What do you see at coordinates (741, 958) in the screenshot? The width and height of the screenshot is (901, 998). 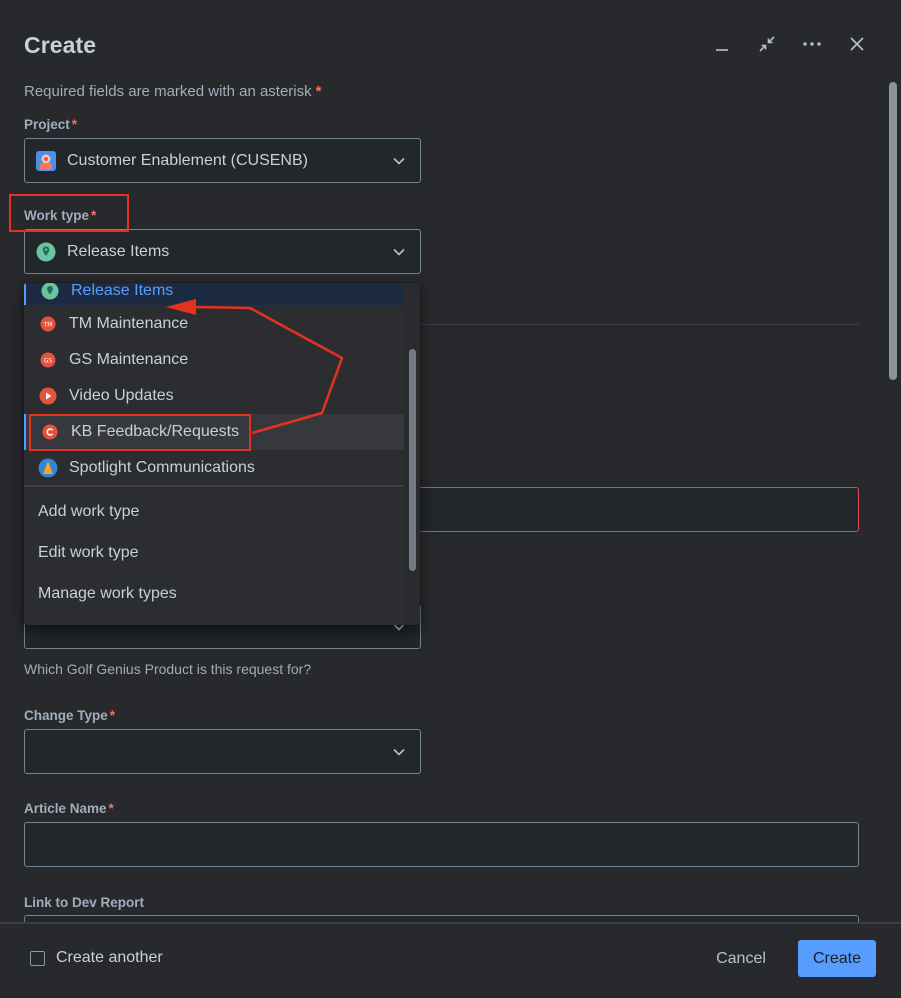 I see `cancel-button: Cancel` at bounding box center [741, 958].